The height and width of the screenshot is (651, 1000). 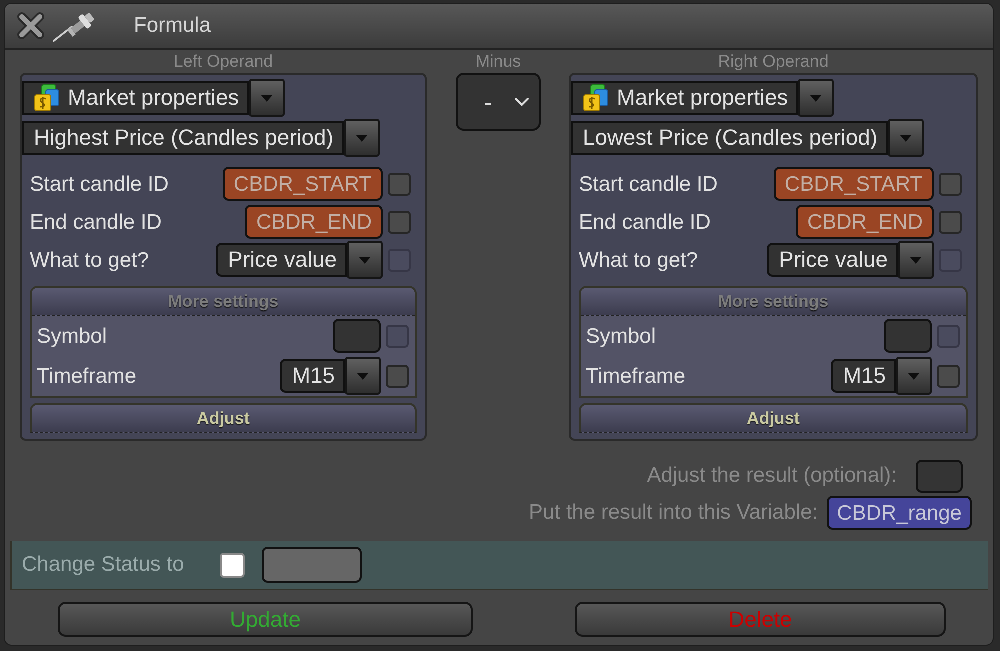 I want to click on operand-heading: Right Operand, so click(x=773, y=62).